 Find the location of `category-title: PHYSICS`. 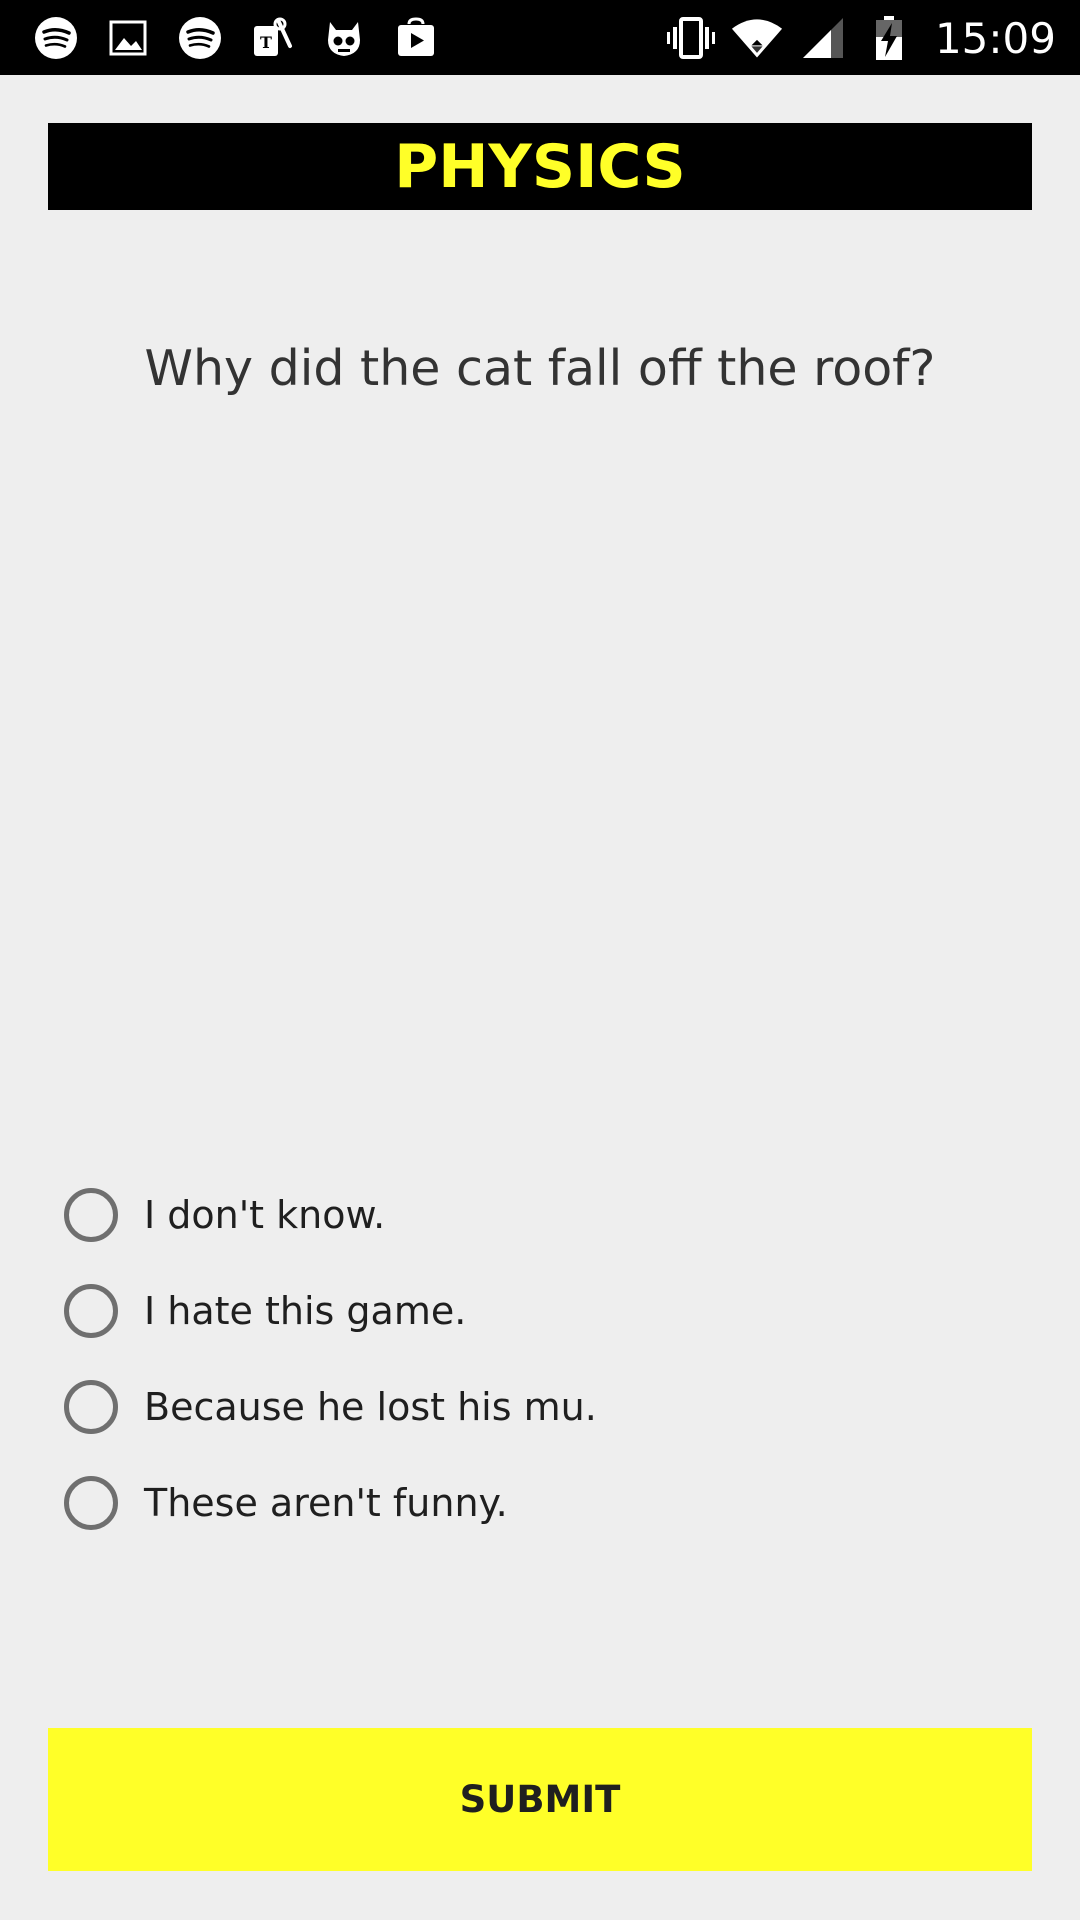

category-title: PHYSICS is located at coordinates (540, 166).